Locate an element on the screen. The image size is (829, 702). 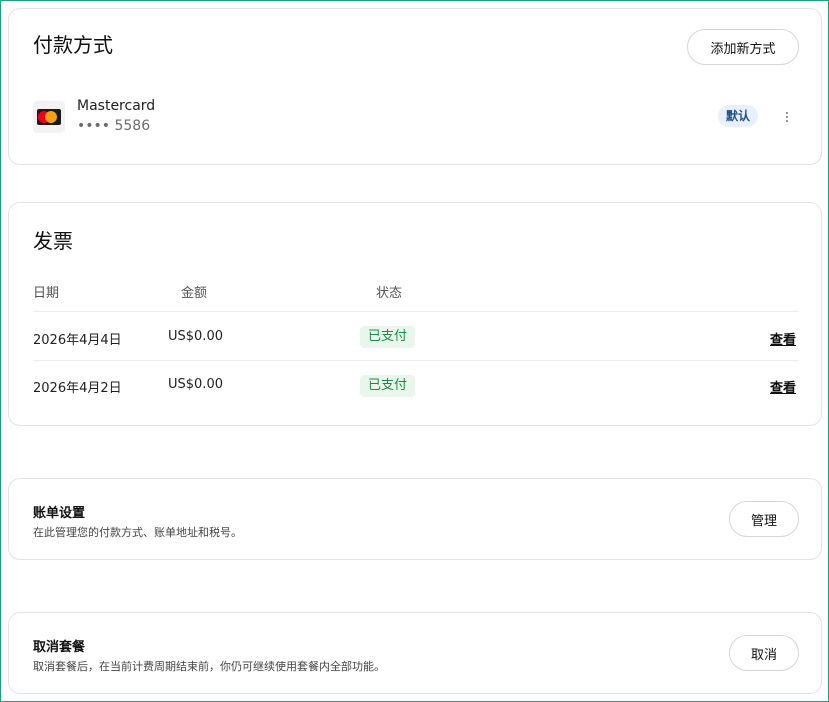
payment-method-title: 付款方式 is located at coordinates (73, 45).